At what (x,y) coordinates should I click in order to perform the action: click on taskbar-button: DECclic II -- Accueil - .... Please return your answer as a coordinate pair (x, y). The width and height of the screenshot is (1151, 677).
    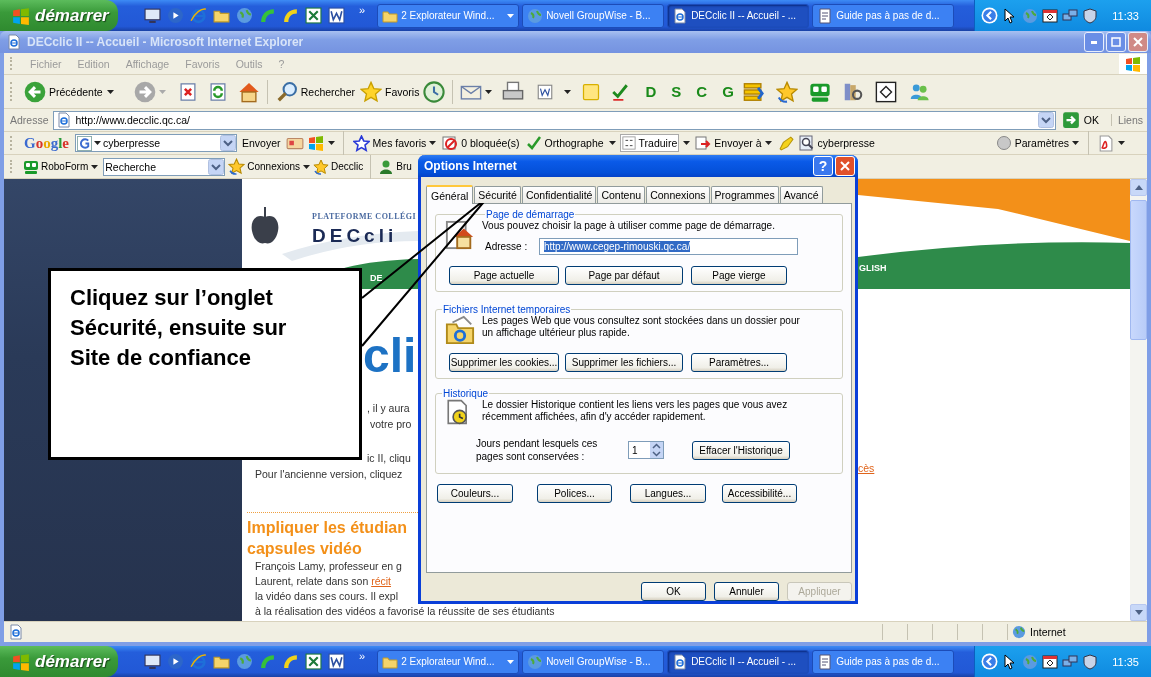
    Looking at the image, I should click on (738, 661).